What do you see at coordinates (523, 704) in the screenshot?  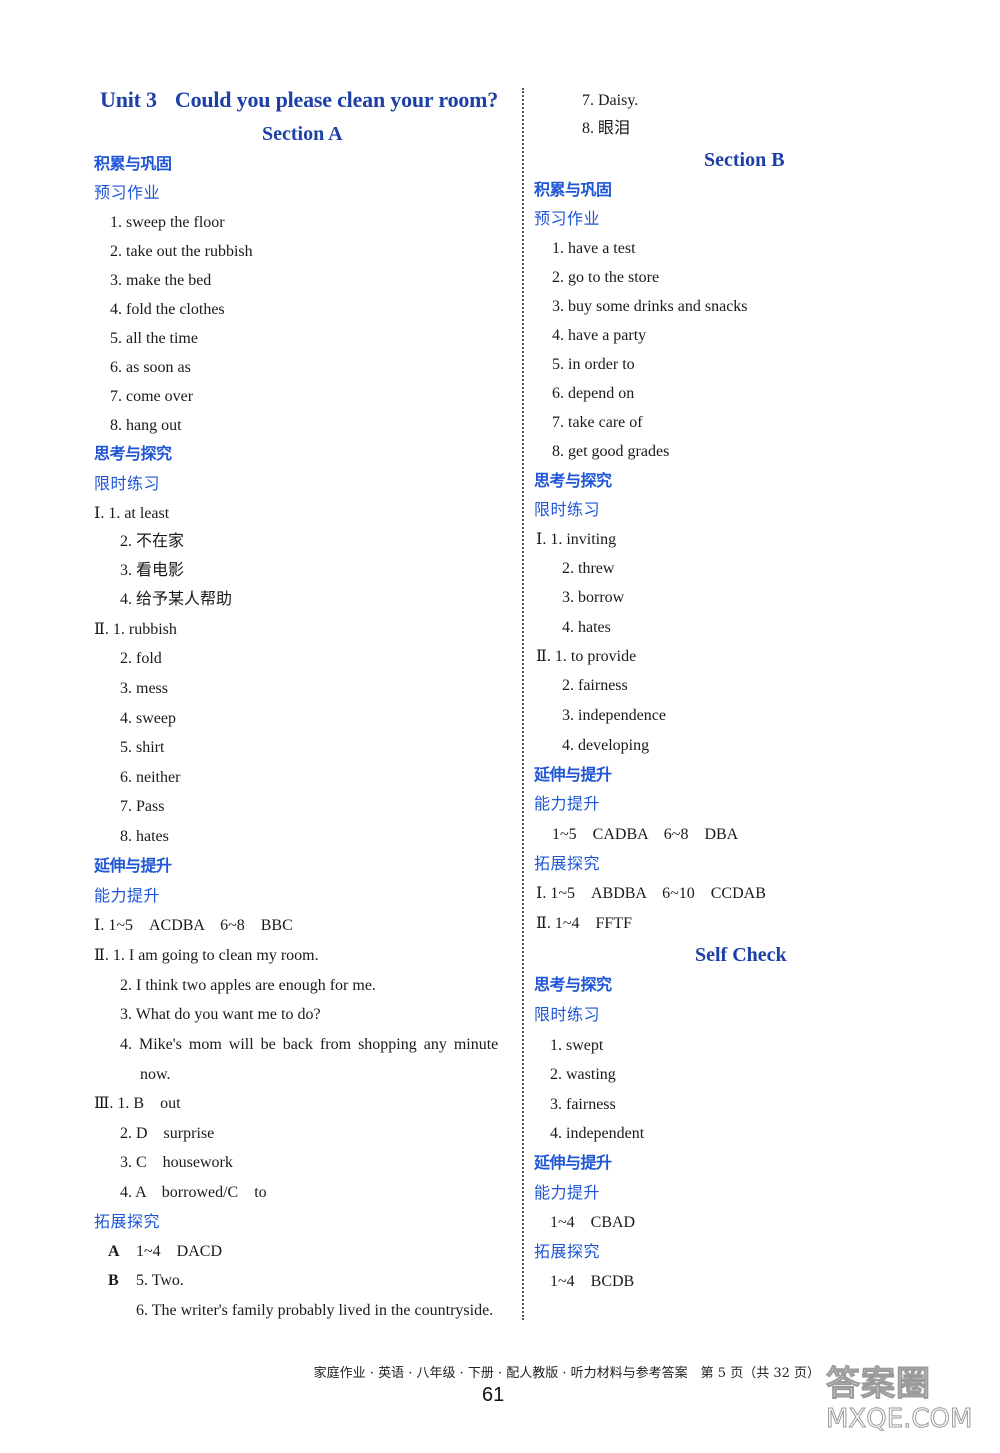 I see `column-divider` at bounding box center [523, 704].